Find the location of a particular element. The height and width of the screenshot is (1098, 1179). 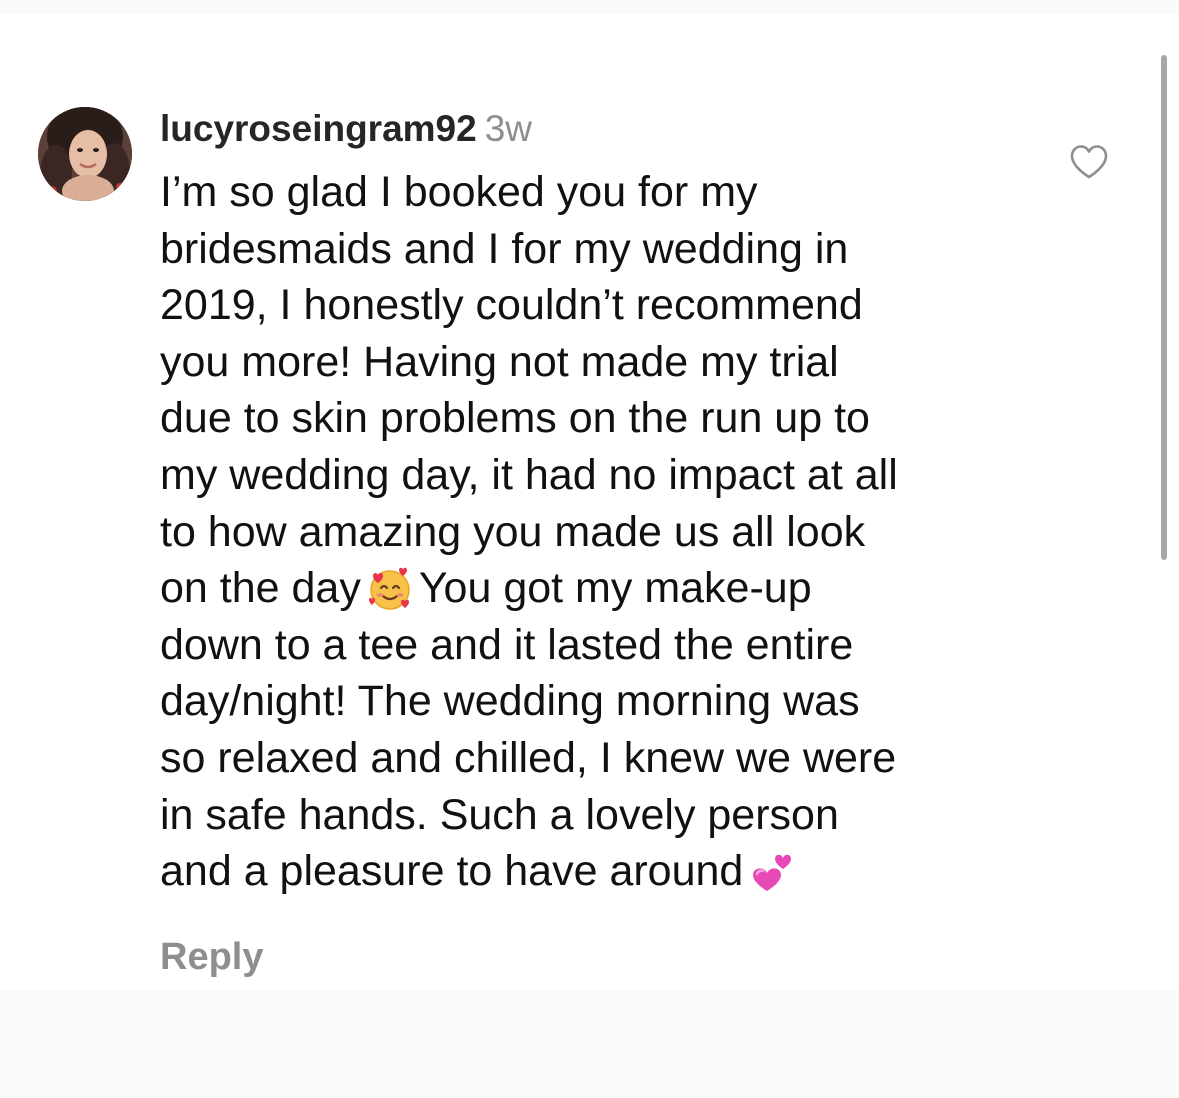

comment-line: bridesmaids and I for my wedding in is located at coordinates (504, 248).